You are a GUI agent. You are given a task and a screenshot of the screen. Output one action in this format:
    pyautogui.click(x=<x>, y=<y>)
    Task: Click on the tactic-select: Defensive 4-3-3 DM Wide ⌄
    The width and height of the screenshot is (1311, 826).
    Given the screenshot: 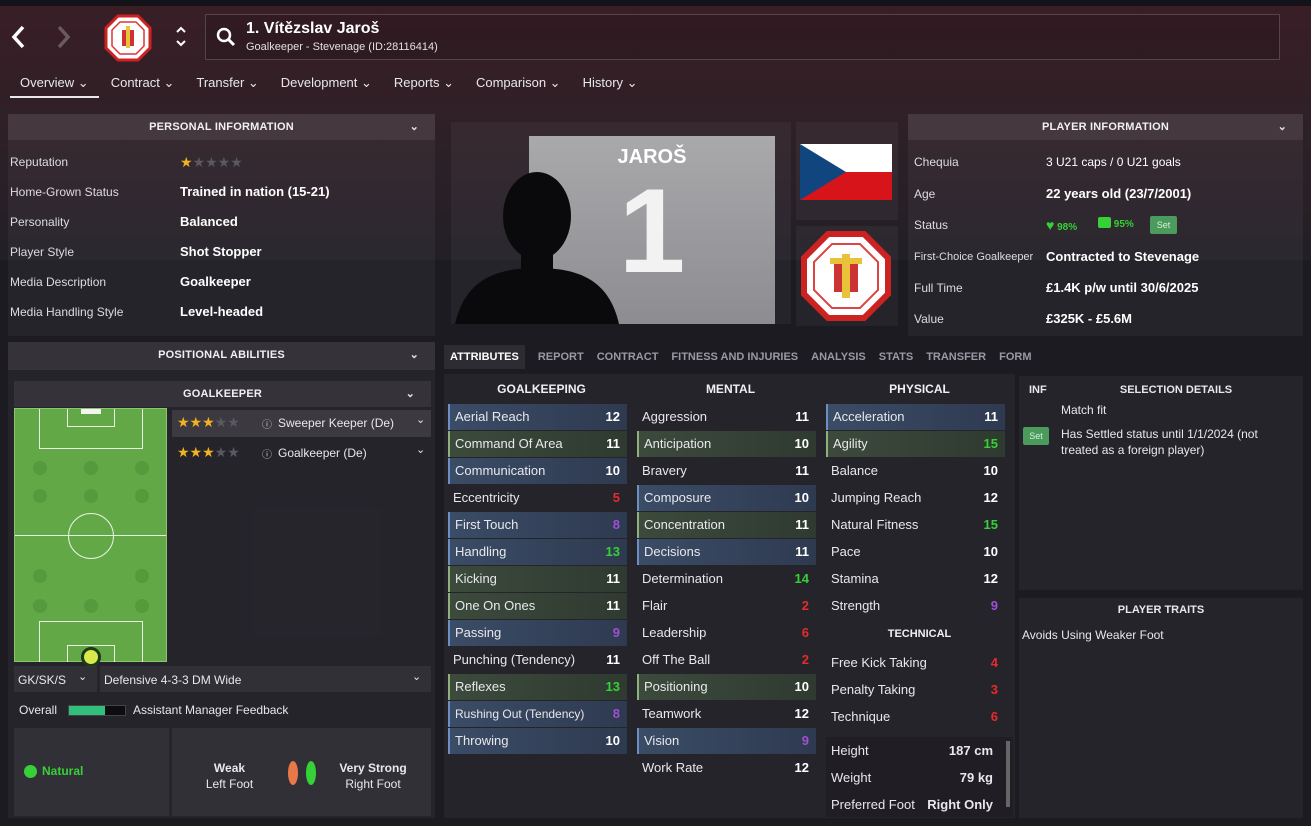 What is the action you would take?
    pyautogui.click(x=265, y=679)
    